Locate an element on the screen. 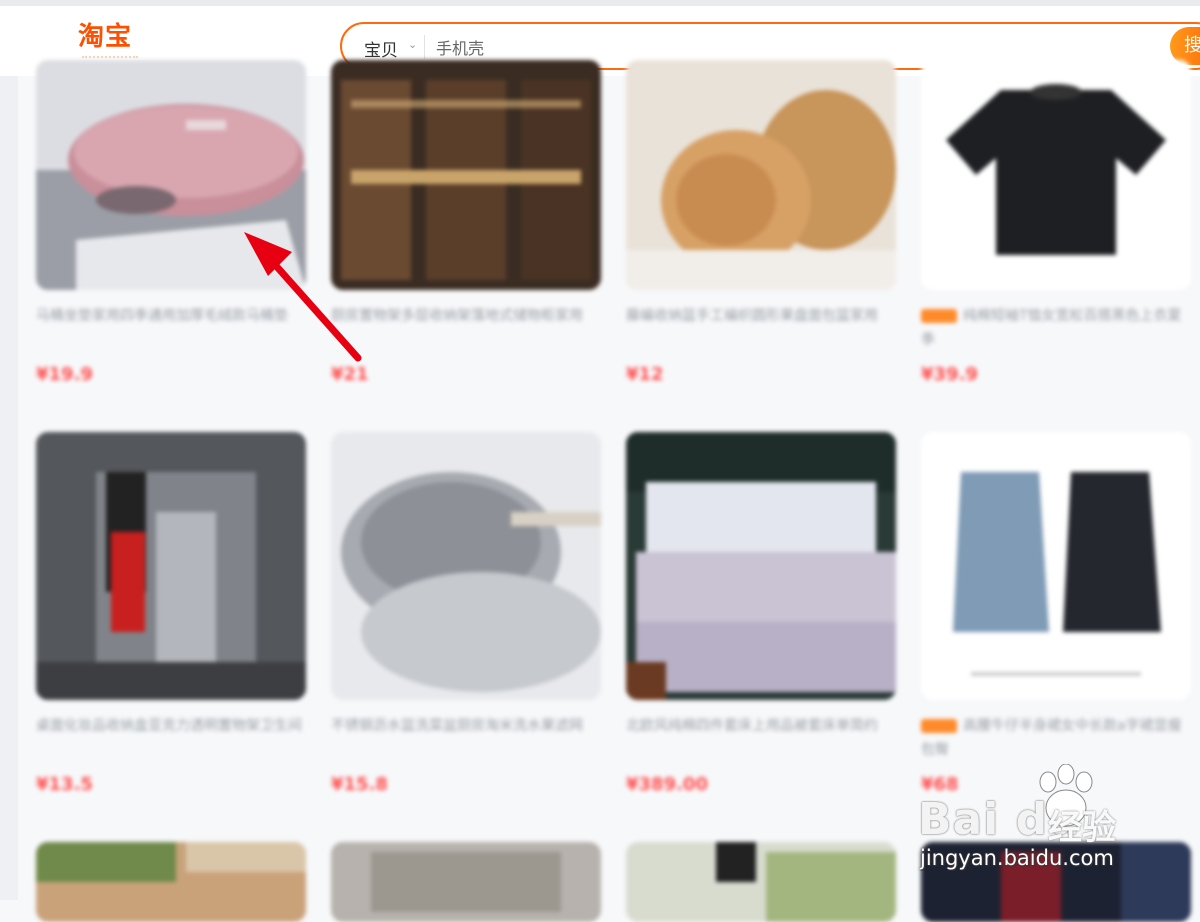 Image resolution: width=1200 pixels, height=922 pixels. steel-colander-image is located at coordinates (466, 566).